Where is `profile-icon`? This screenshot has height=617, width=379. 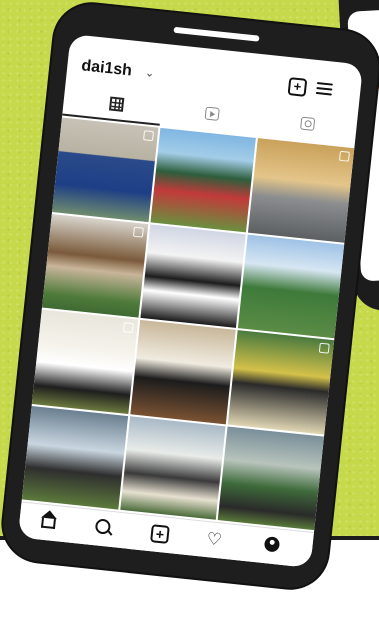
profile-icon is located at coordinates (272, 544).